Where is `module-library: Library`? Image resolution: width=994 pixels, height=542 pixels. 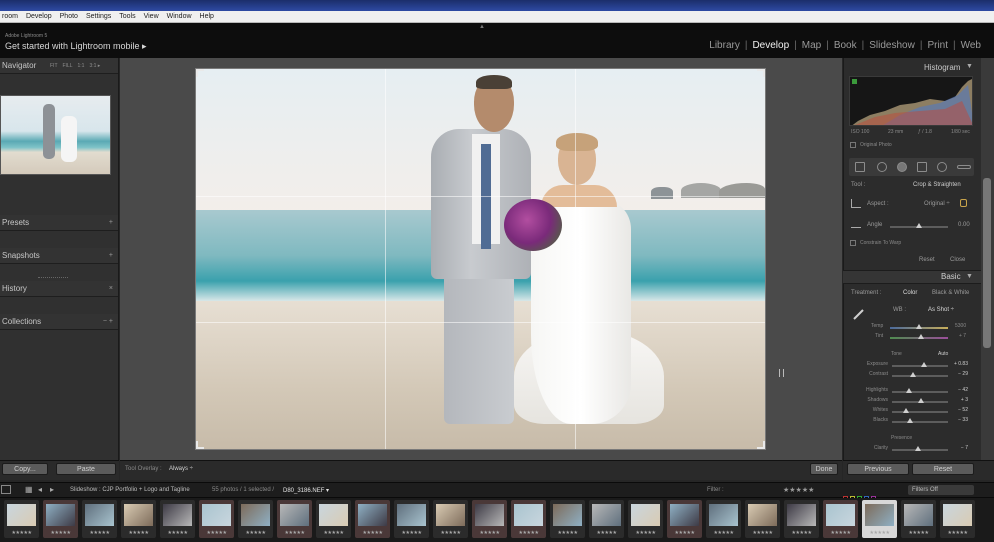
module-library: Library is located at coordinates (724, 45).